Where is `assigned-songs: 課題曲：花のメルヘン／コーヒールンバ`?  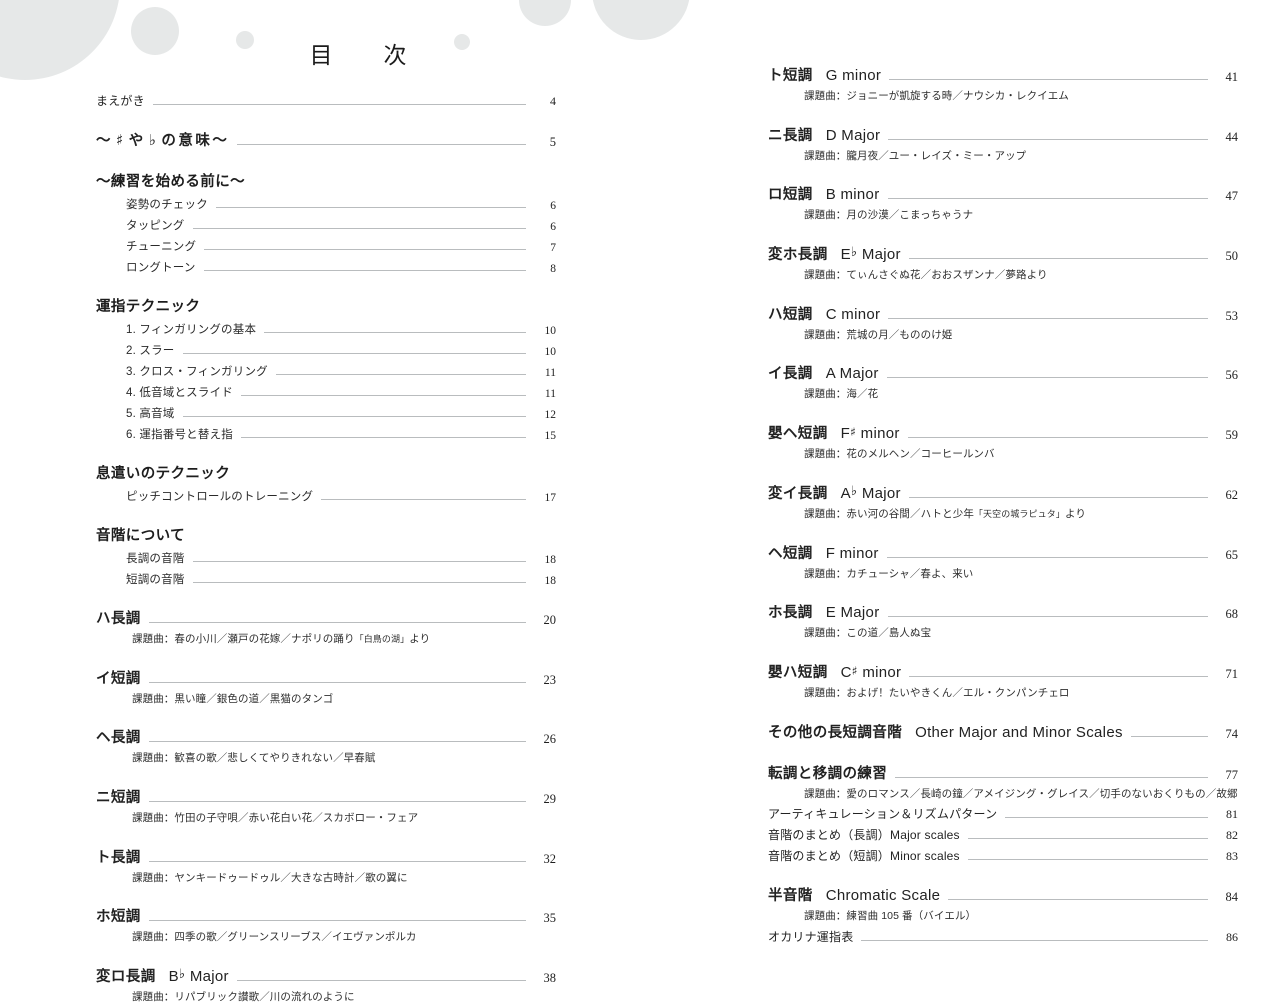
assigned-songs: 課題曲：花のメルヘン／コーヒールンバ is located at coordinates (899, 454).